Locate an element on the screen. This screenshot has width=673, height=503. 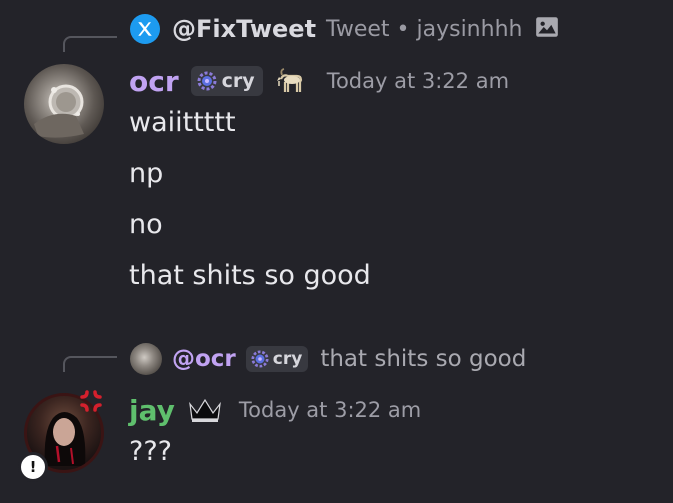
x-logo-icon is located at coordinates (145, 29).